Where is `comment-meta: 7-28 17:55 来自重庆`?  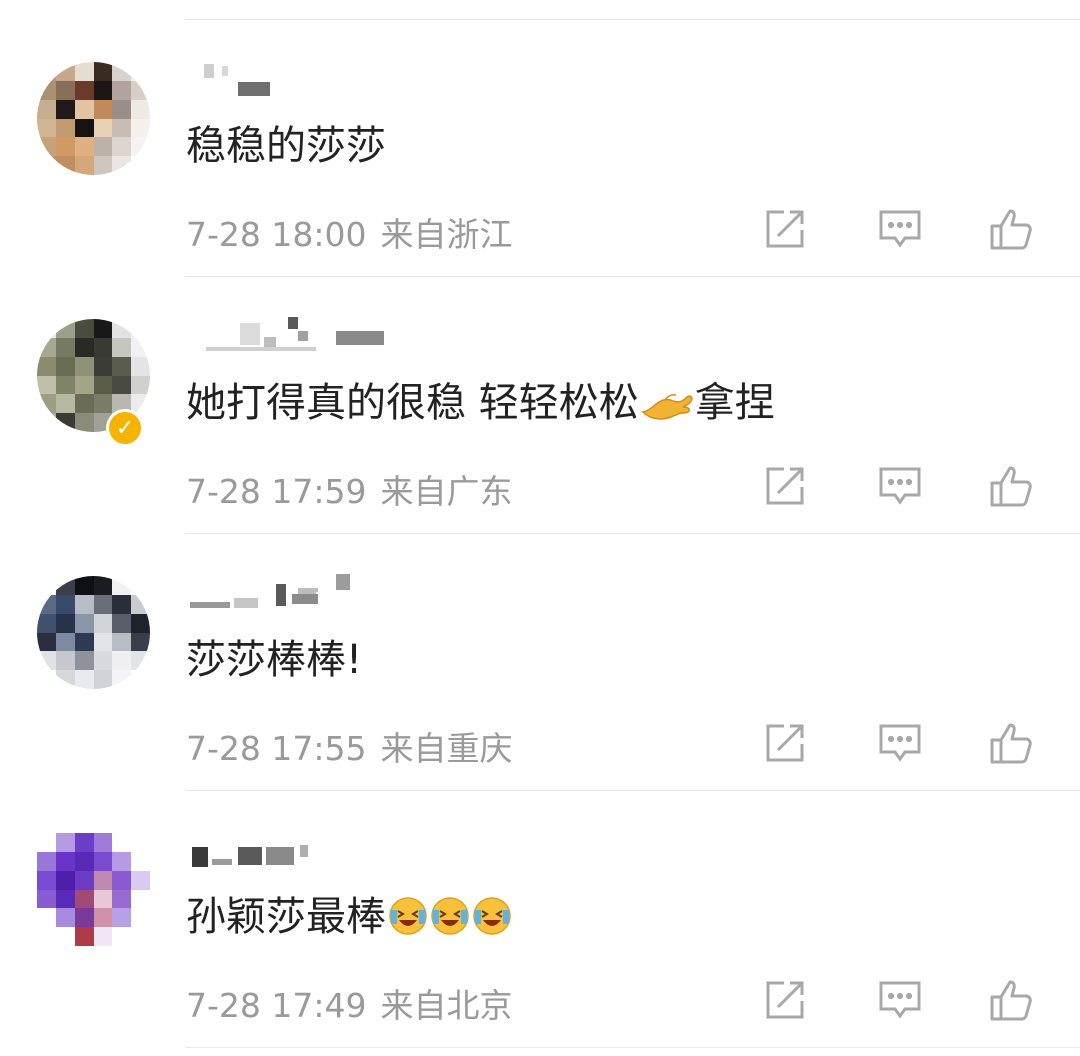 comment-meta: 7-28 17:55 来自重庆 is located at coordinates (349, 746).